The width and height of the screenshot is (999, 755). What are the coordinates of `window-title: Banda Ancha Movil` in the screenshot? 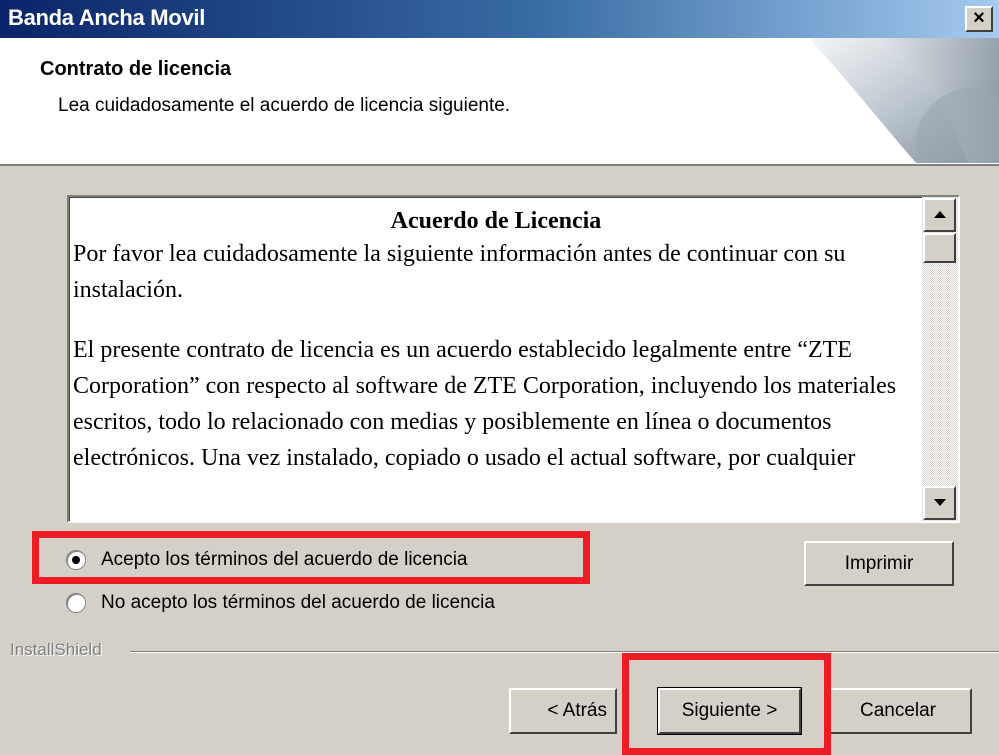 It's located at (107, 17).